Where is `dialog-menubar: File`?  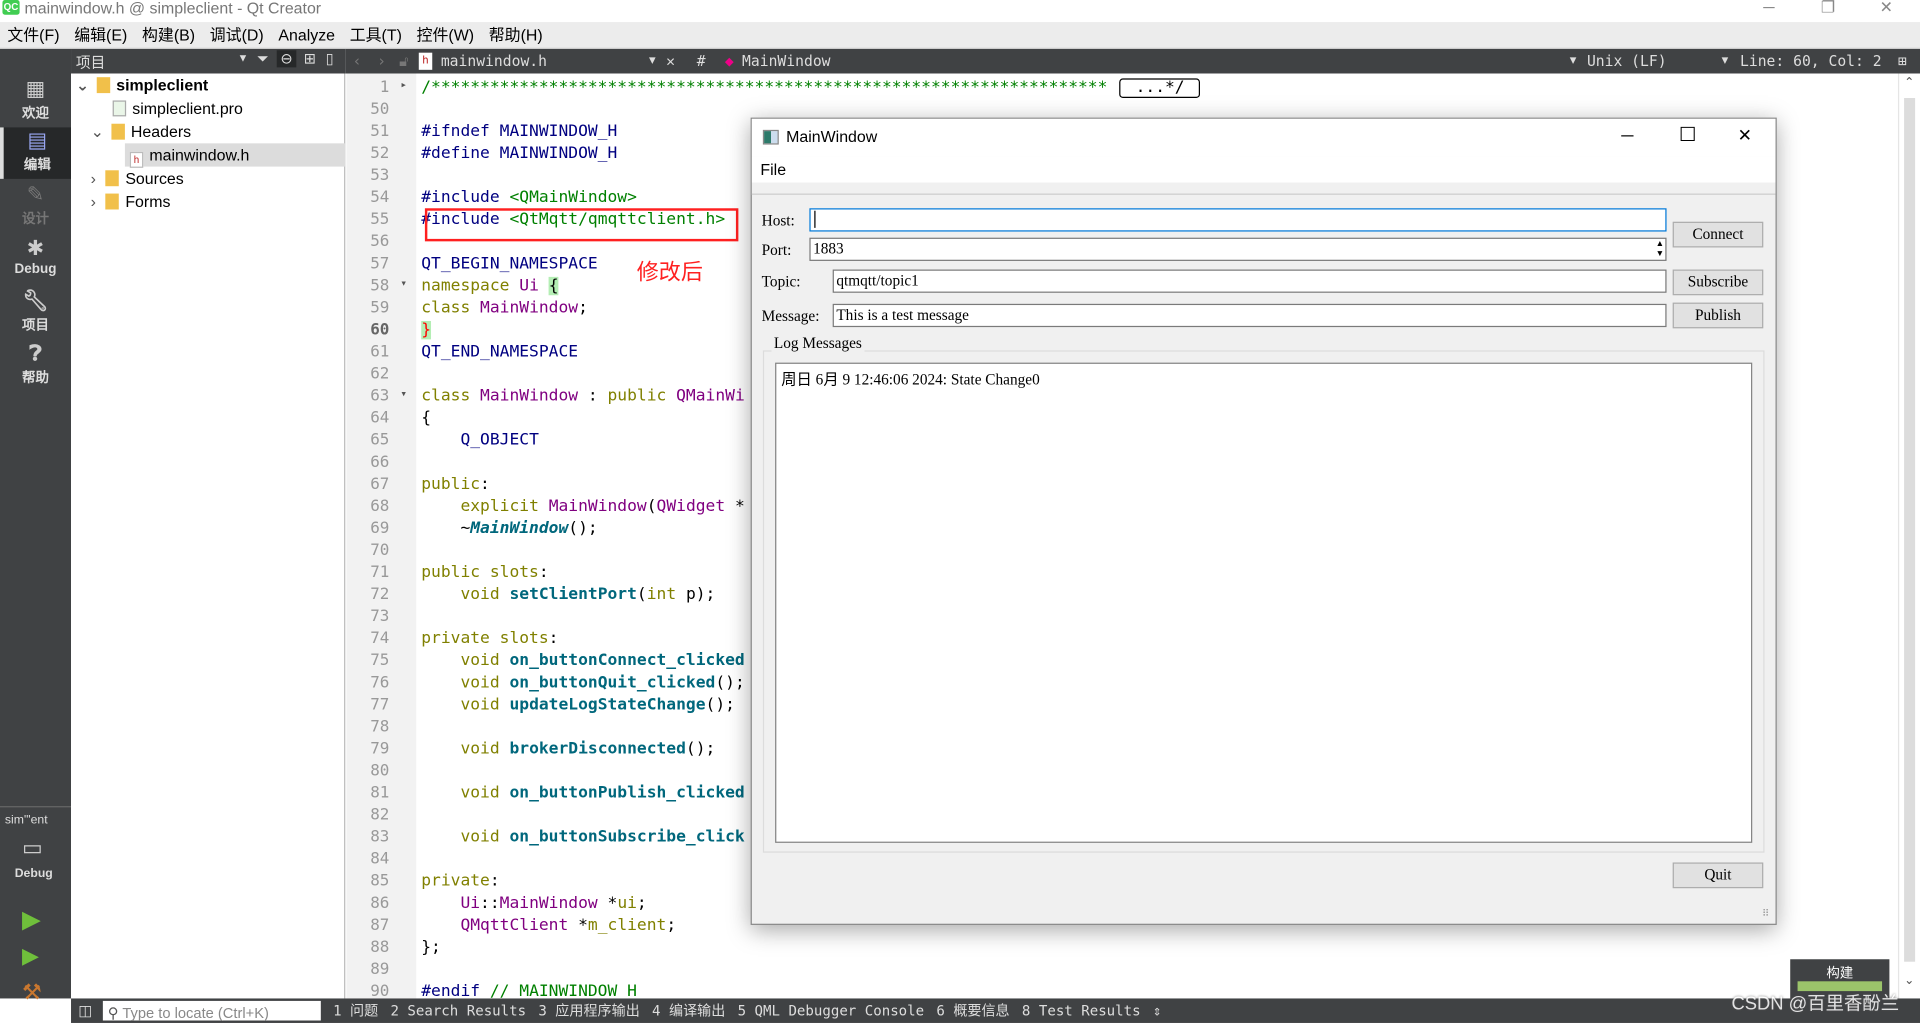 dialog-menubar: File is located at coordinates (1263, 169).